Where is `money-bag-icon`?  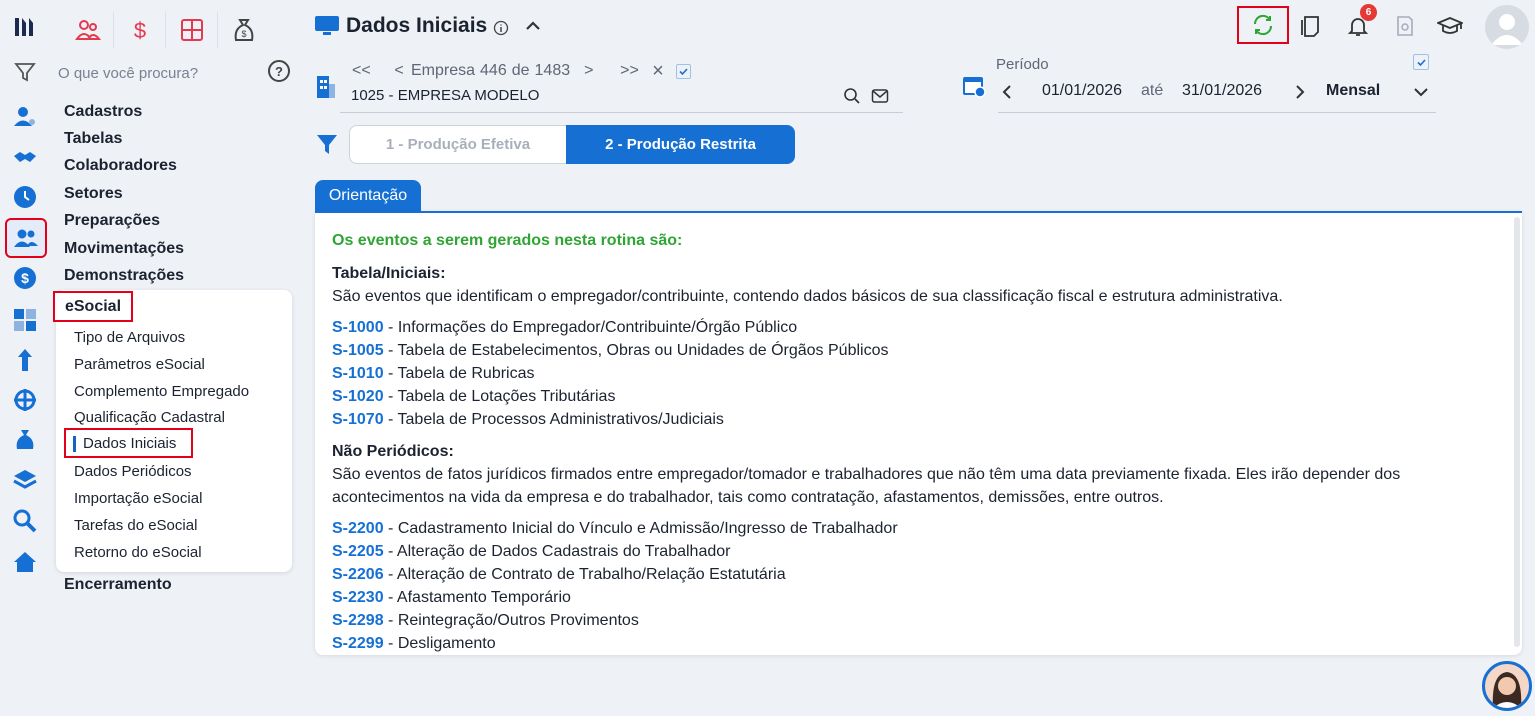
money-bag-icon is located at coordinates (25, 440).